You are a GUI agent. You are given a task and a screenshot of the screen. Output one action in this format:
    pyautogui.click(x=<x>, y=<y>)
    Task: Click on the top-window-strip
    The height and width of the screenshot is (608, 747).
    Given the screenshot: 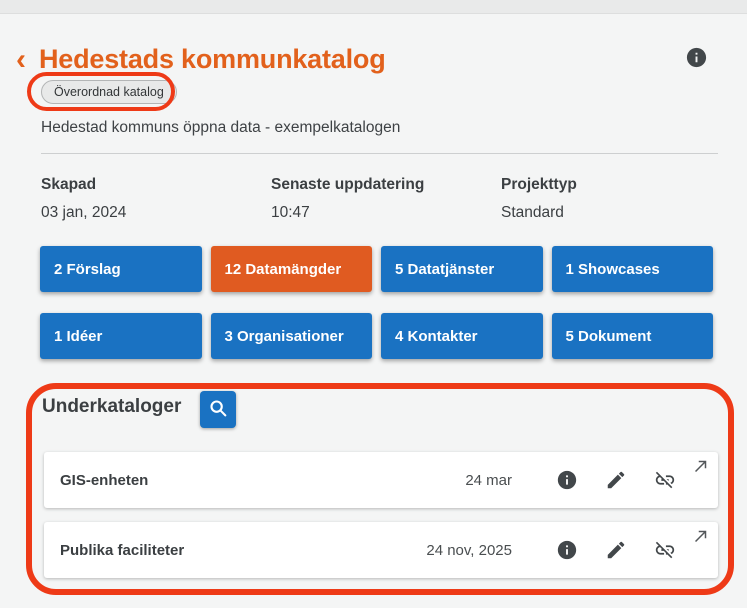 What is the action you would take?
    pyautogui.click(x=373, y=7)
    